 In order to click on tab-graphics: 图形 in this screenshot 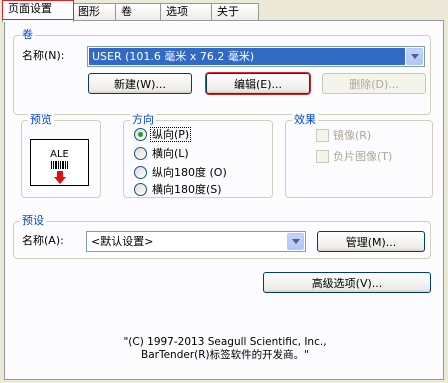, I will do `click(94, 12)`.